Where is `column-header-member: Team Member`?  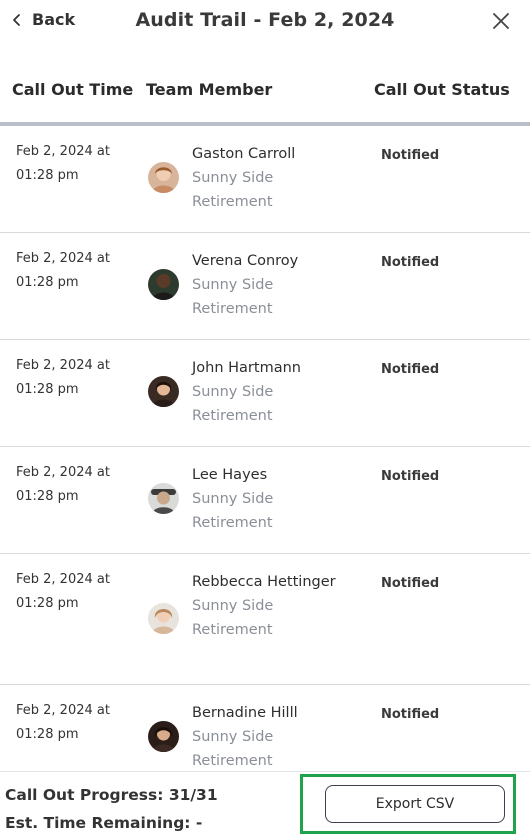
column-header-member: Team Member is located at coordinates (209, 89).